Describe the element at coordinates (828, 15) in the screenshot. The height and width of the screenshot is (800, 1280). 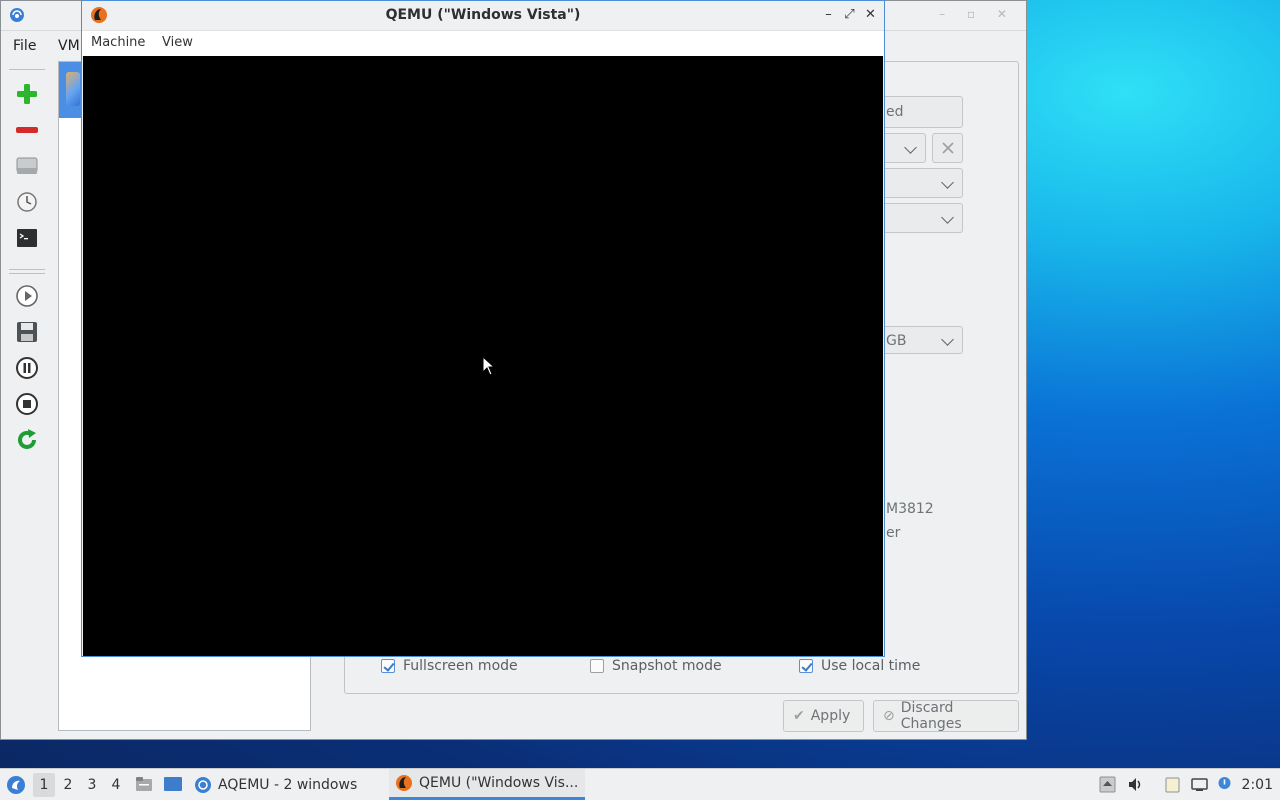
I see `minimize-icon: –` at that location.